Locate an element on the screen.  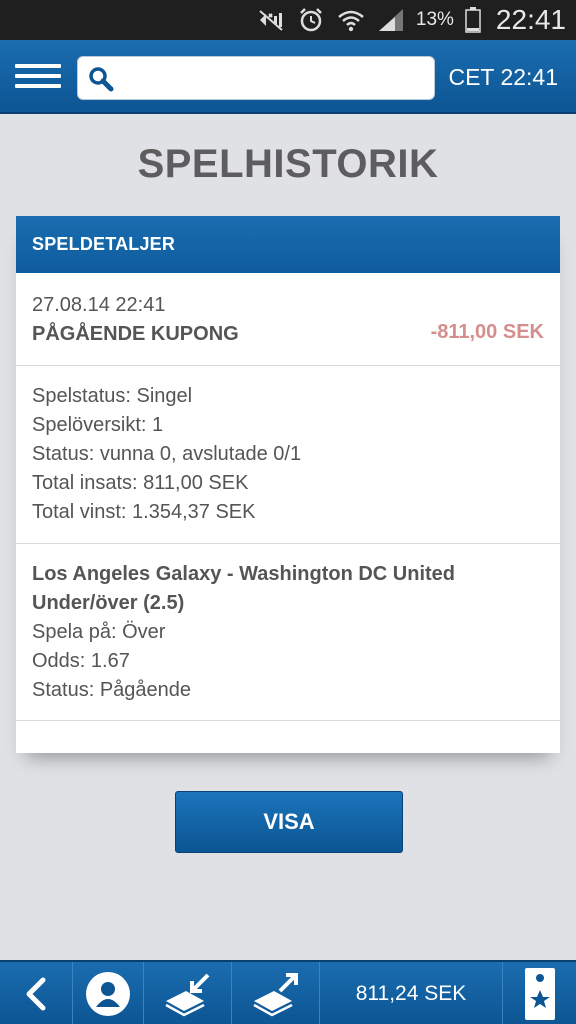
deposit-button is located at coordinates (275, 993).